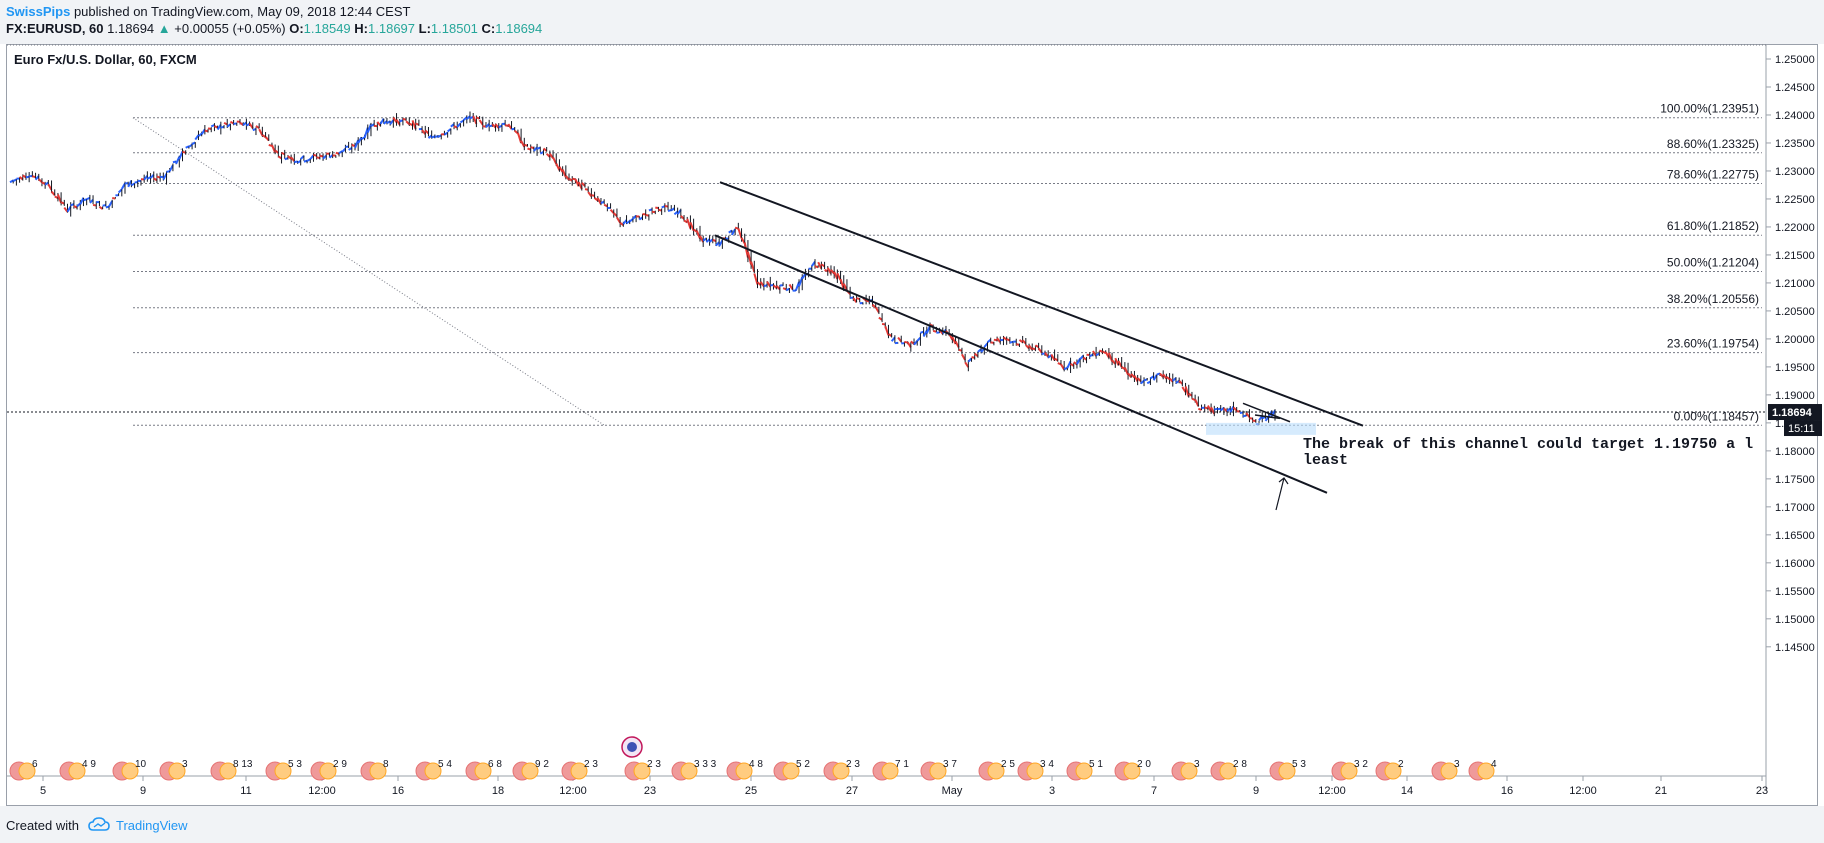 The image size is (1824, 843). What do you see at coordinates (498, 791) in the screenshot?
I see `x-tick-label: 18` at bounding box center [498, 791].